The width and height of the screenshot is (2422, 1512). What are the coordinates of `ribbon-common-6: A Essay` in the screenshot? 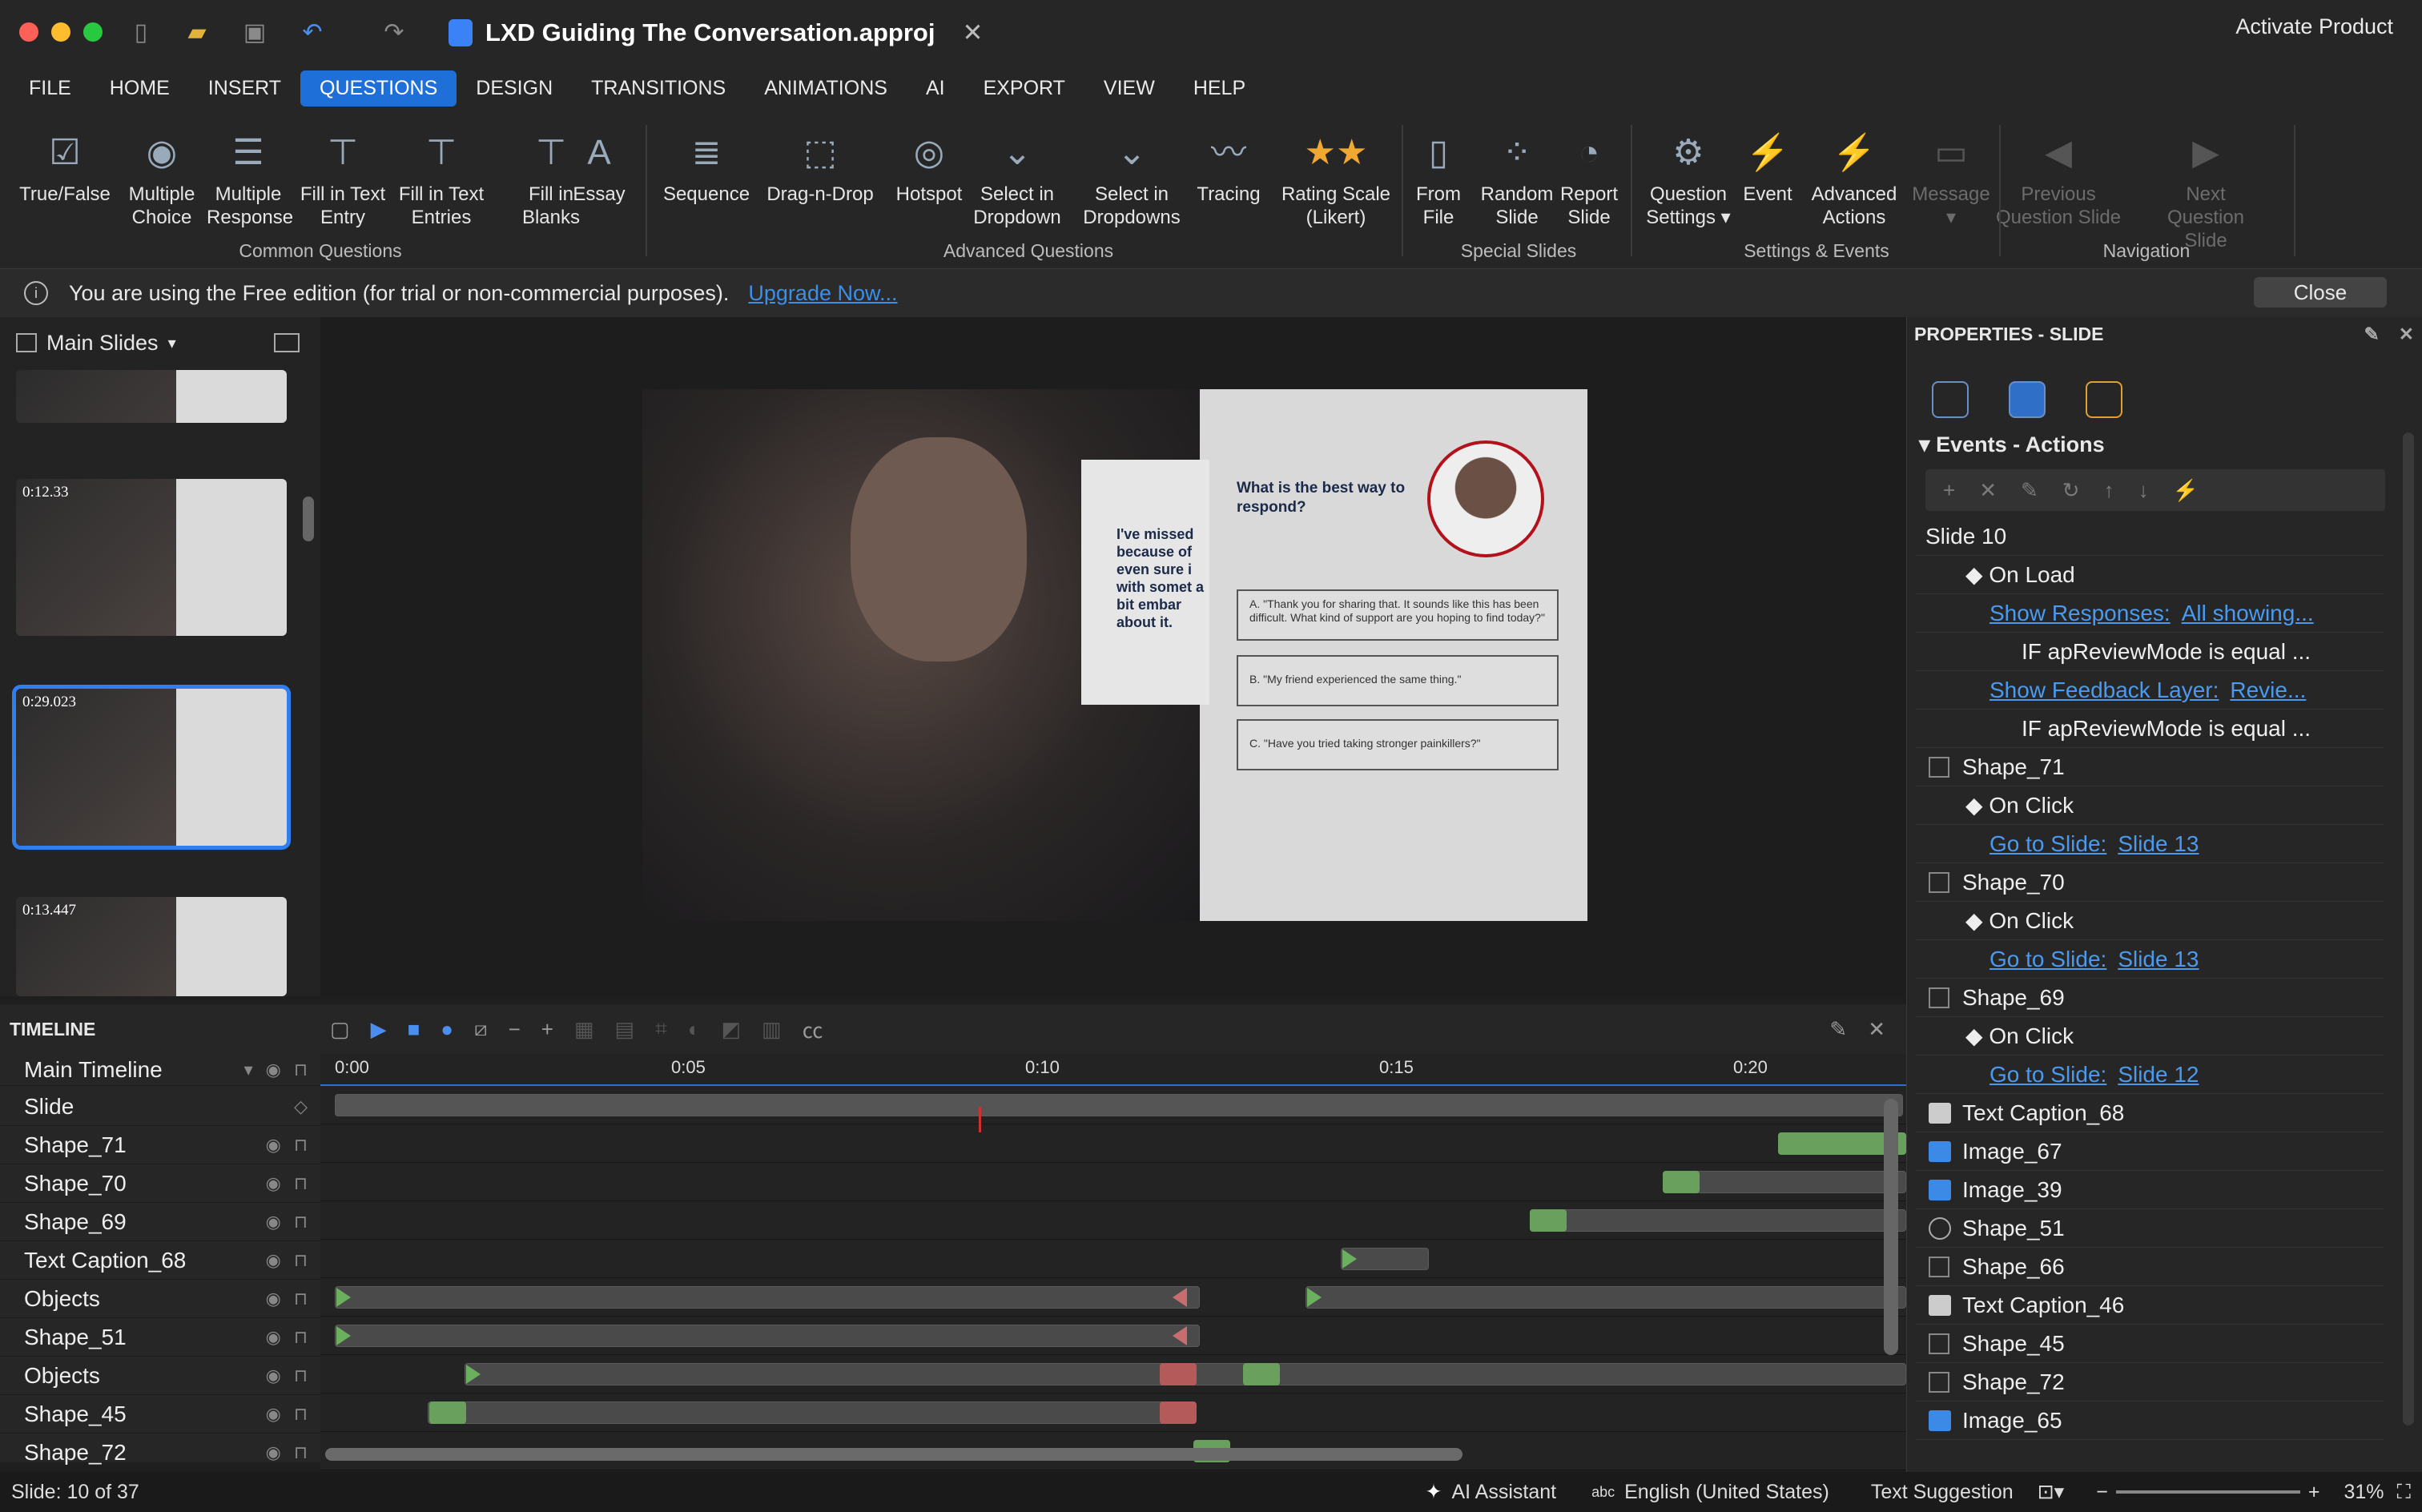 It's located at (599, 164).